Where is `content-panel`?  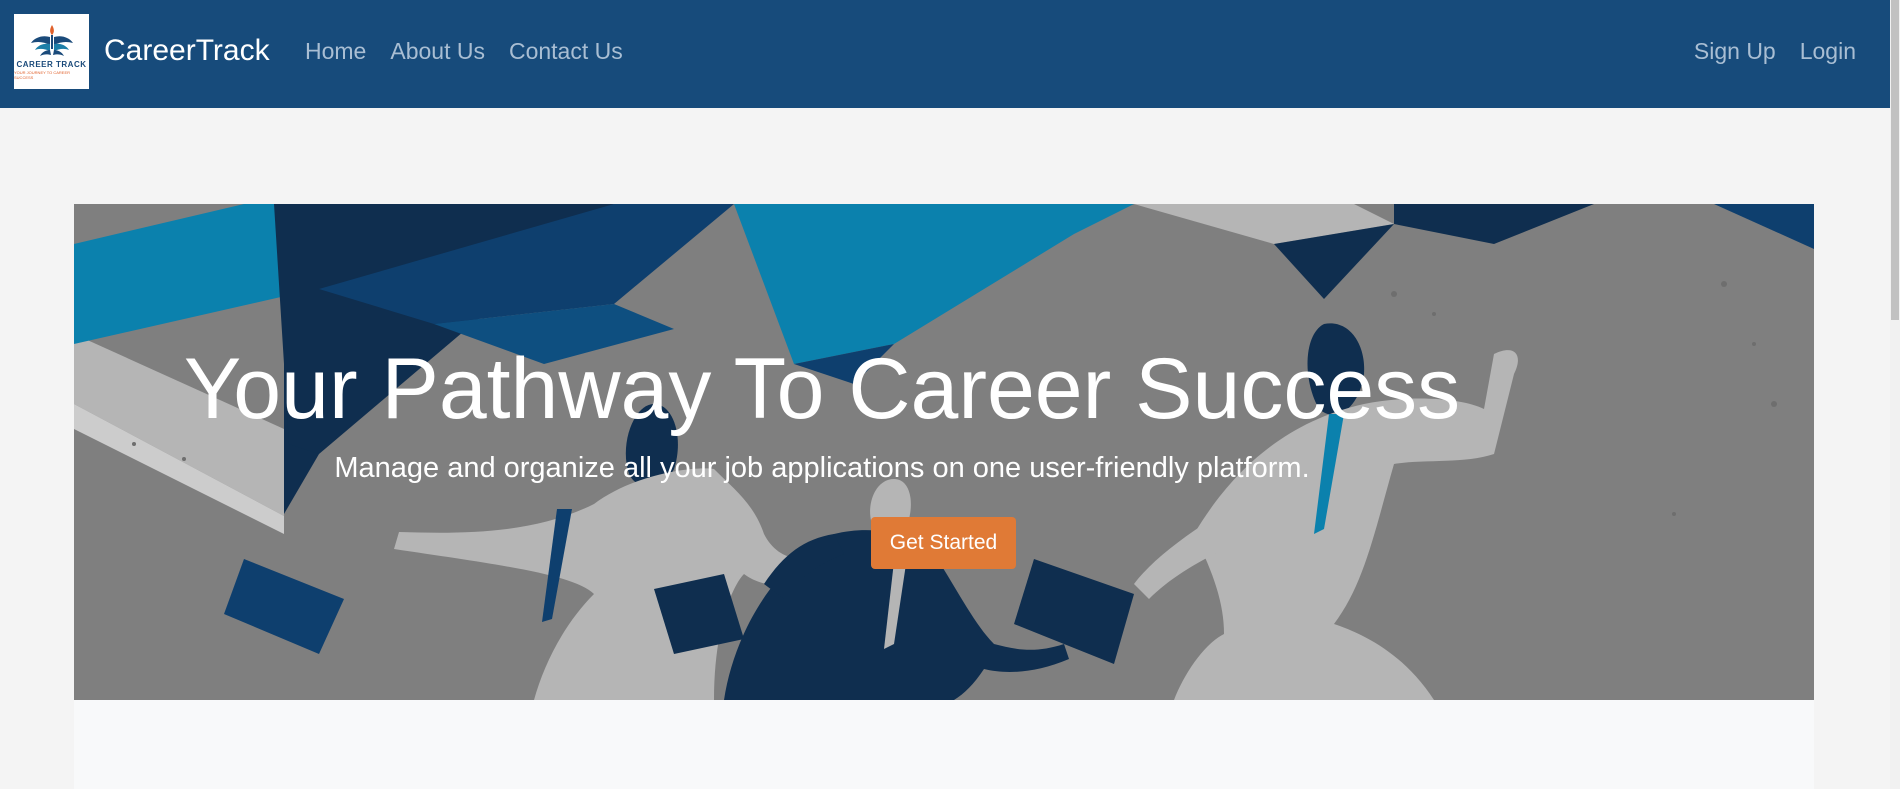 content-panel is located at coordinates (944, 744).